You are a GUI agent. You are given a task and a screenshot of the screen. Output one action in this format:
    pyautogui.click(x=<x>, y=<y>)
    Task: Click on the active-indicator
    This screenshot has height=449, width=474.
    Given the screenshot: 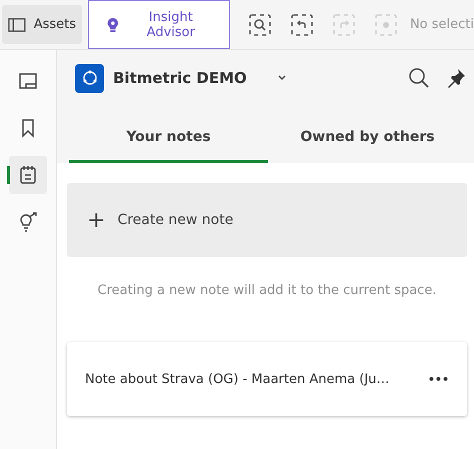 What is the action you would take?
    pyautogui.click(x=8, y=175)
    